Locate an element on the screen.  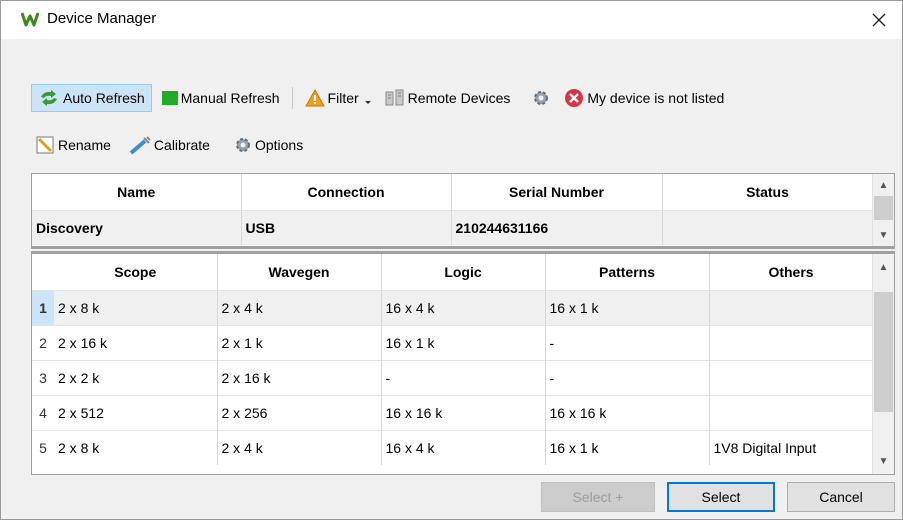
logic-cell: 16 x 1 k is located at coordinates (463, 342).